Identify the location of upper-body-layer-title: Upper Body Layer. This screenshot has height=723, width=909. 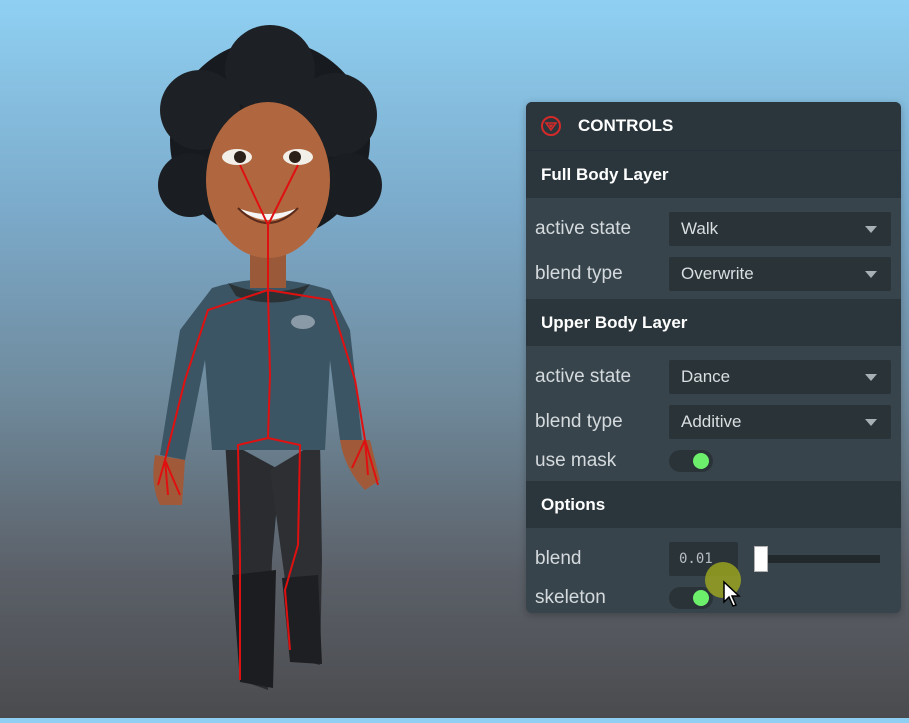
(713, 322).